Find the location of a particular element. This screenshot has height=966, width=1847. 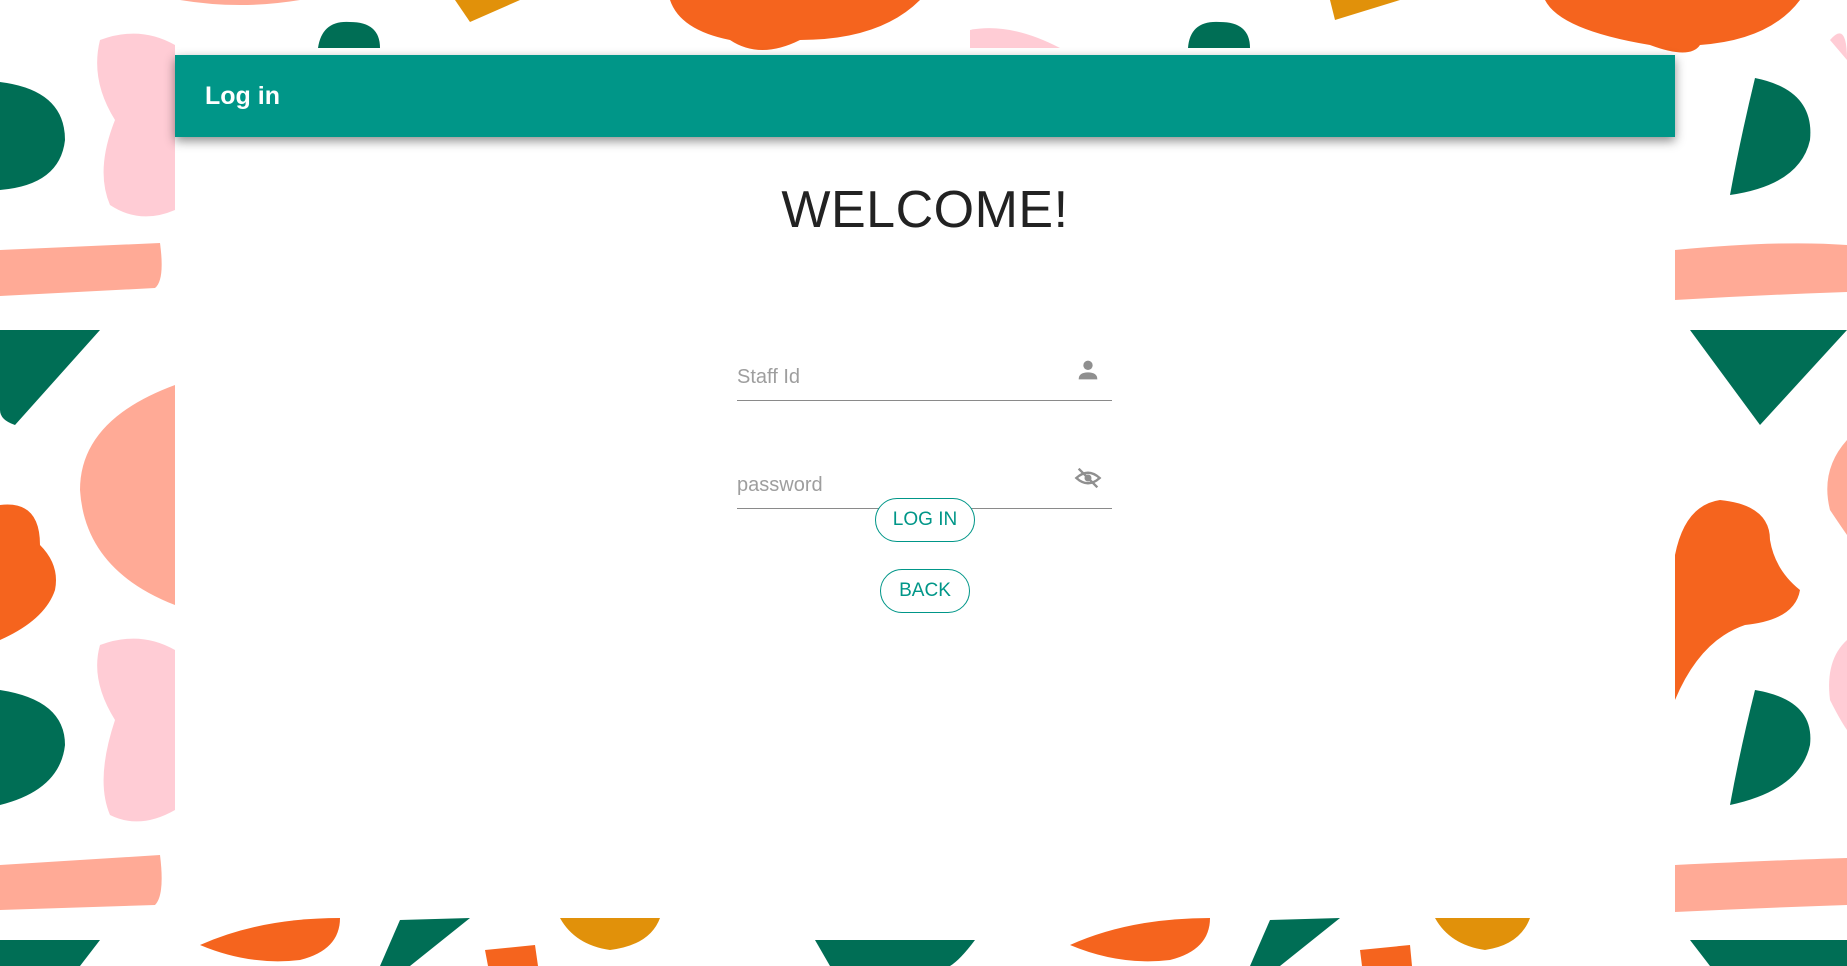

eye-off-icon is located at coordinates (1088, 478).